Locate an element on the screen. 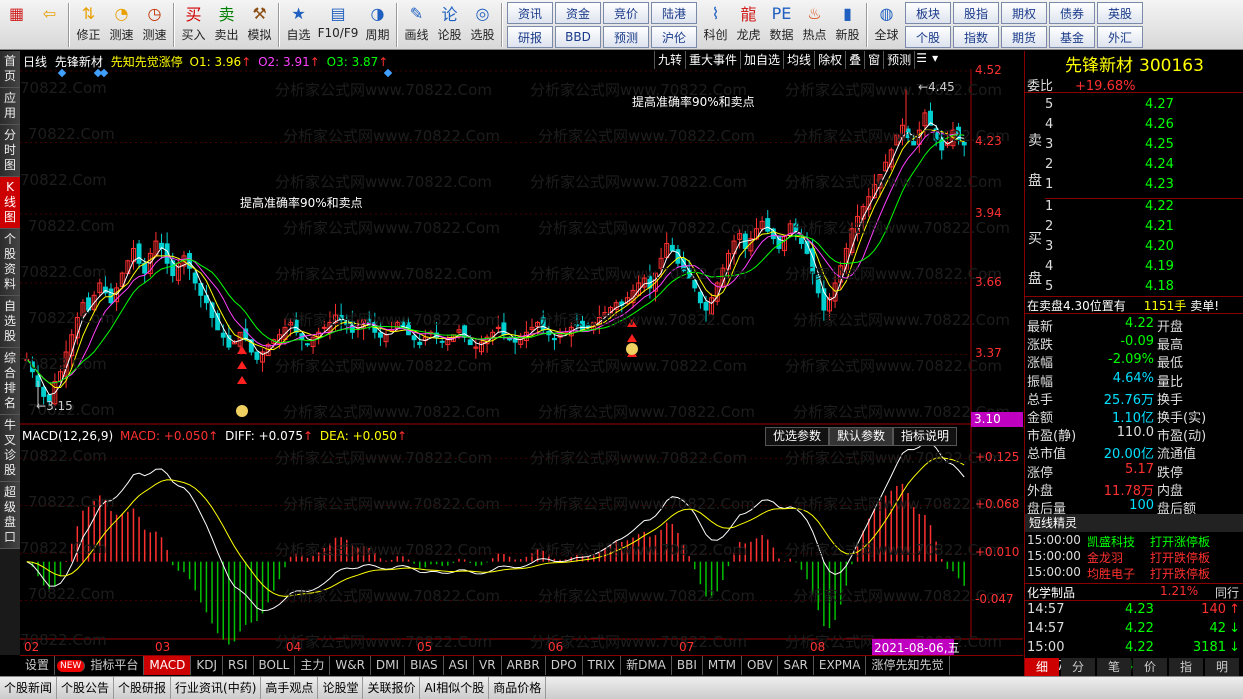 This screenshot has width=1243, height=699. toolbar2-button-4: ▮ 新股 is located at coordinates (847, 24).